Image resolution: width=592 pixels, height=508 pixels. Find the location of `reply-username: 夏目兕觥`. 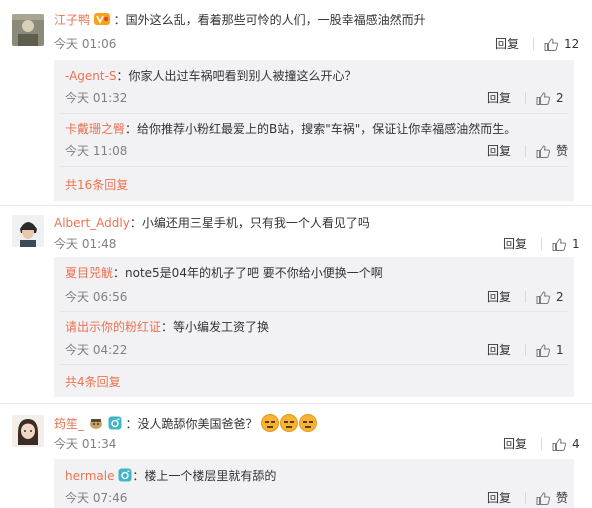

reply-username: 夏目兕觥 is located at coordinates (89, 273).